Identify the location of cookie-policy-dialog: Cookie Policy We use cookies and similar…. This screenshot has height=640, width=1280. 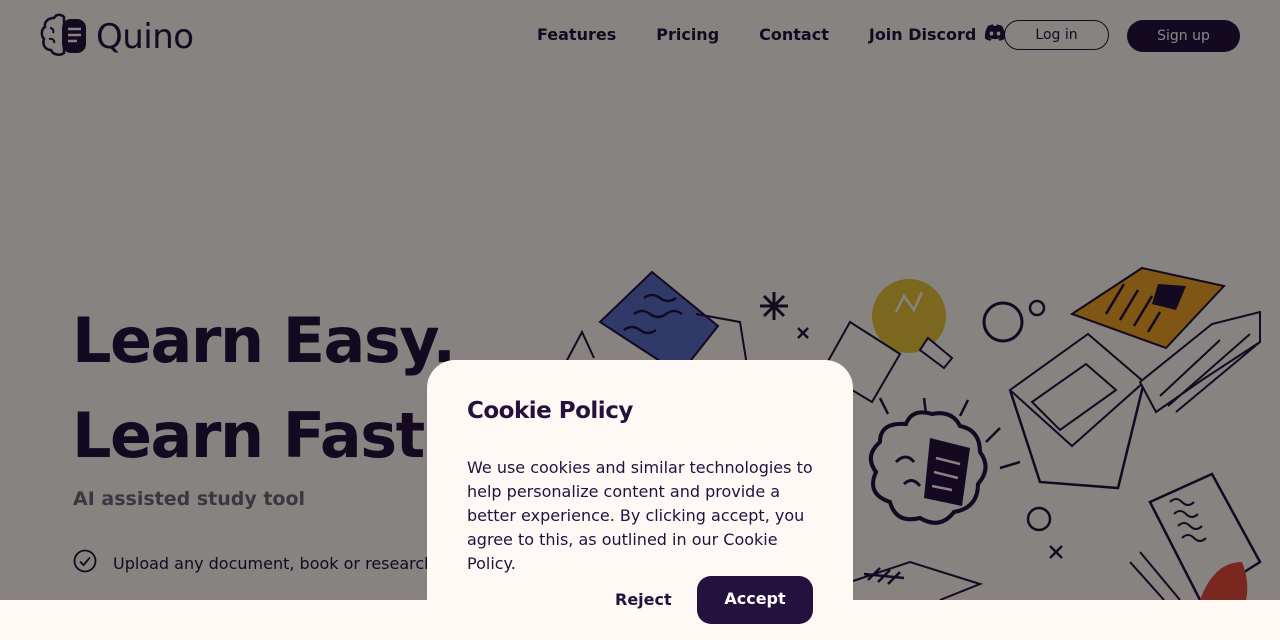
(640, 500).